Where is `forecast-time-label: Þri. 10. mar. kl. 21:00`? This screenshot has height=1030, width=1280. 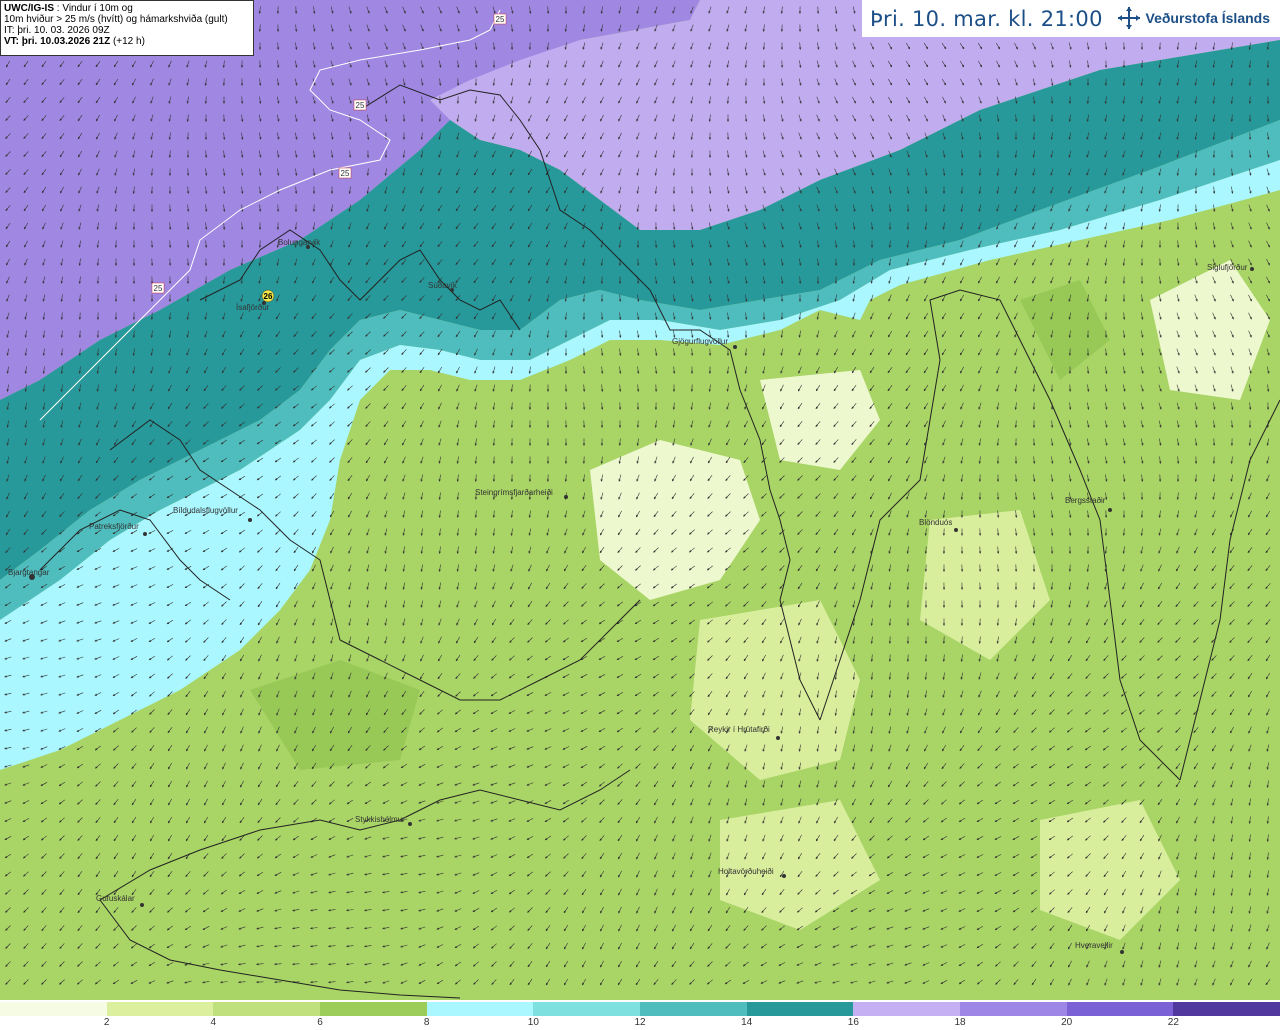 forecast-time-label: Þri. 10. mar. kl. 21:00 is located at coordinates (986, 18).